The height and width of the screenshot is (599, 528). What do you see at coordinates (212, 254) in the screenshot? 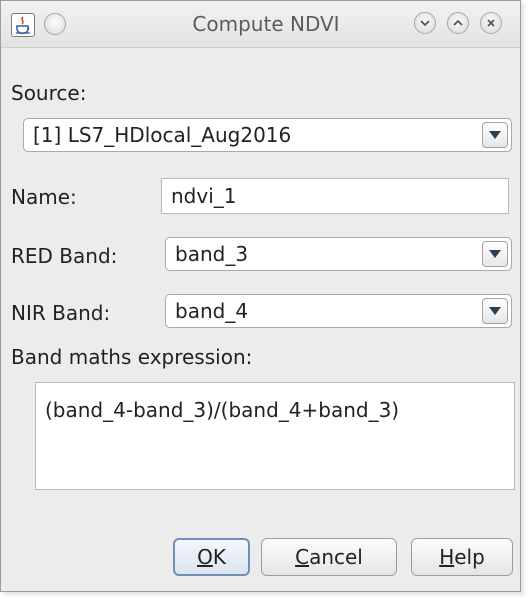
I see `red-band-selected-value: band_3` at bounding box center [212, 254].